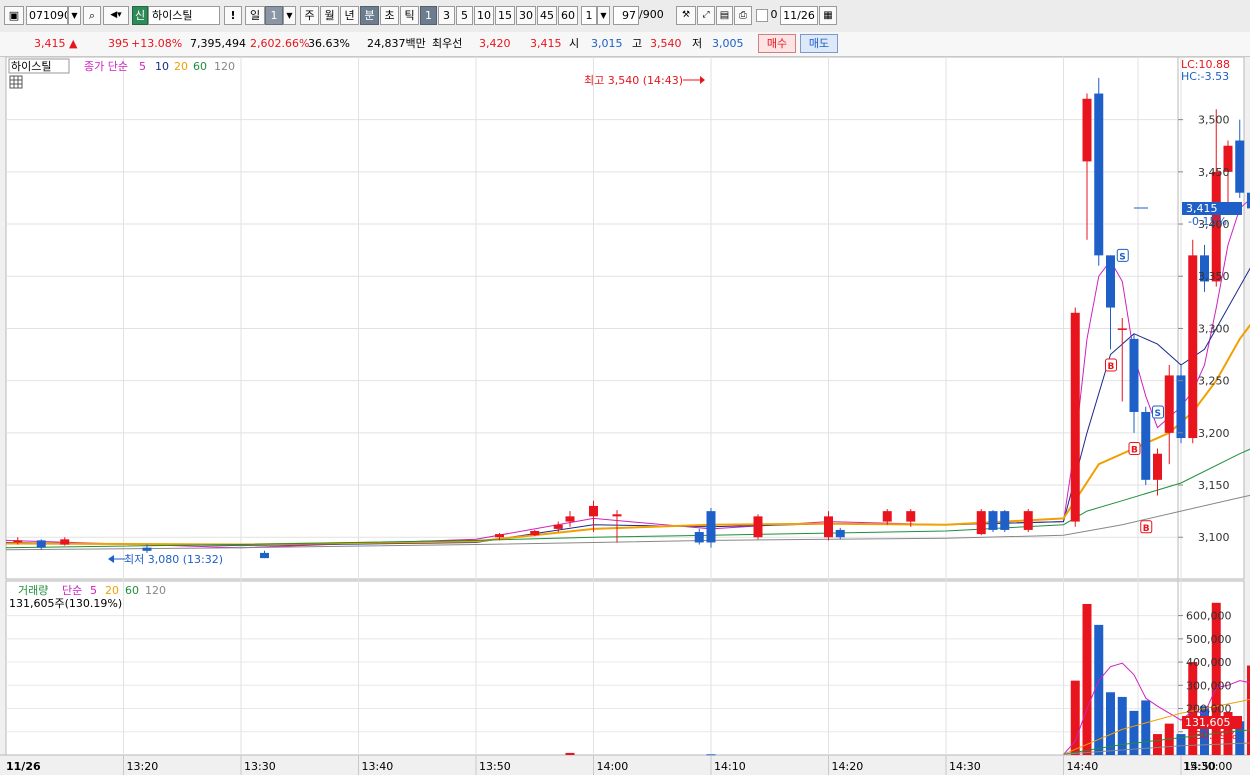  I want to click on price-name-tag: 하이스틸, so click(31, 66).